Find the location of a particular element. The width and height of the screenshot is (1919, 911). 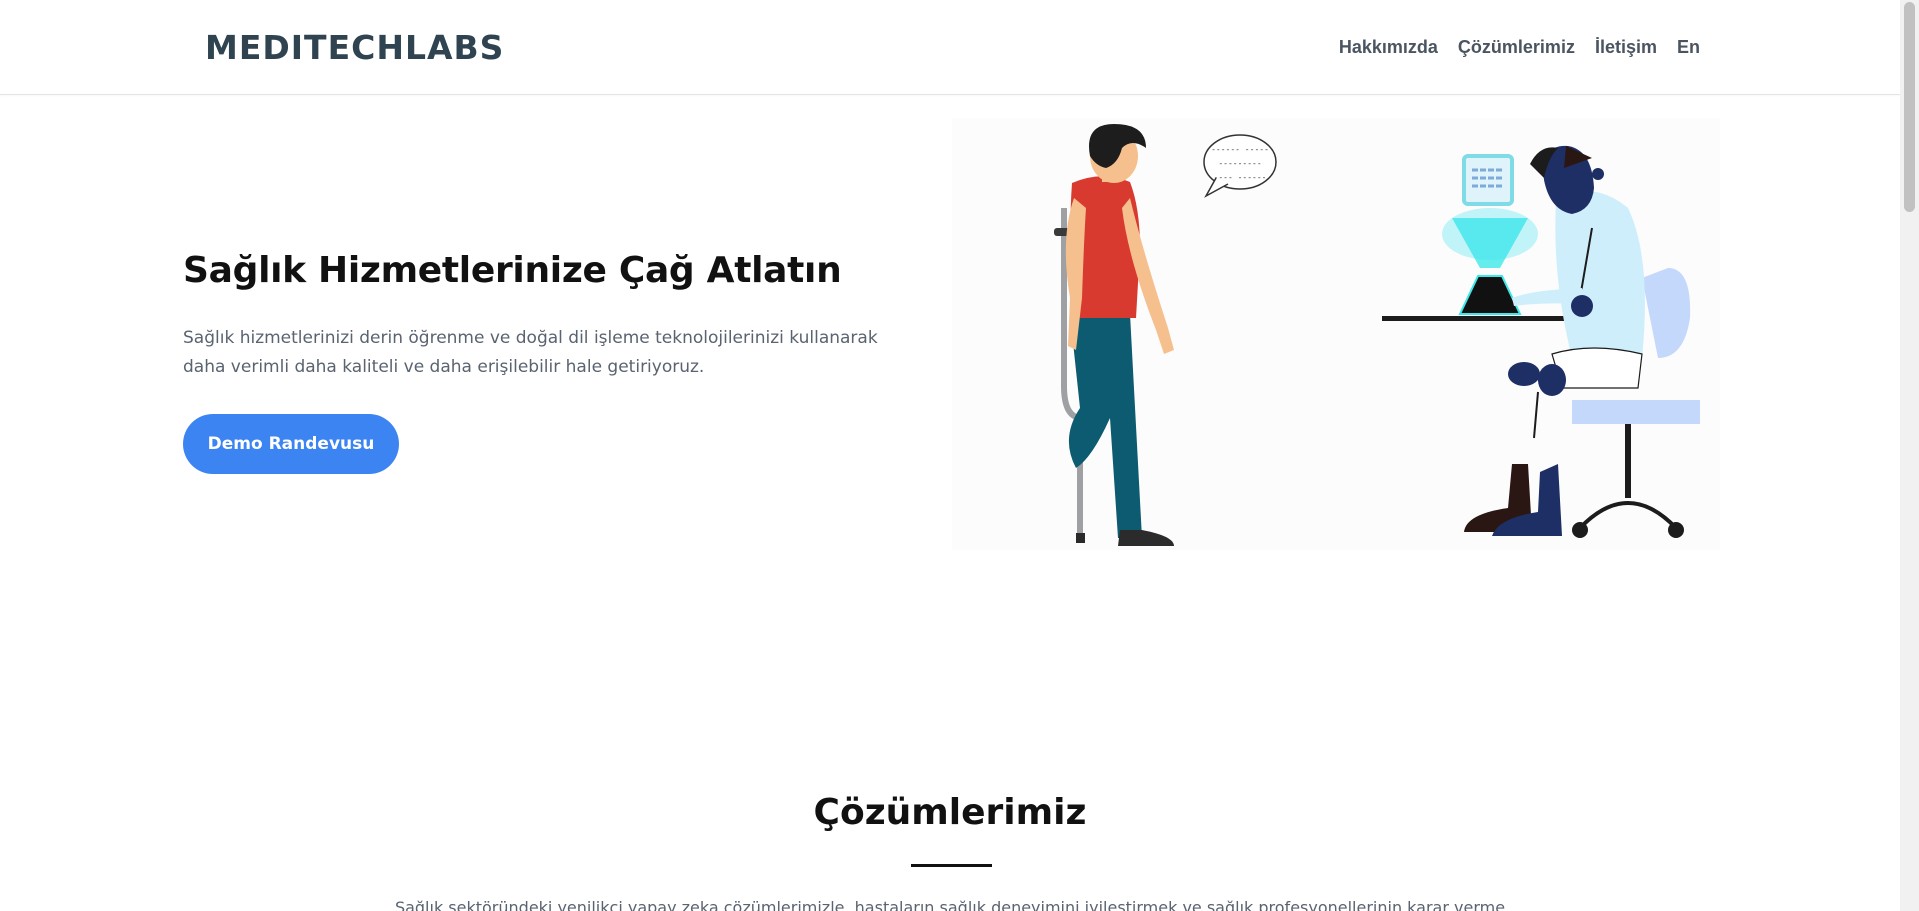

nav-link-solutions: Çözümlerimiz is located at coordinates (1516, 47).